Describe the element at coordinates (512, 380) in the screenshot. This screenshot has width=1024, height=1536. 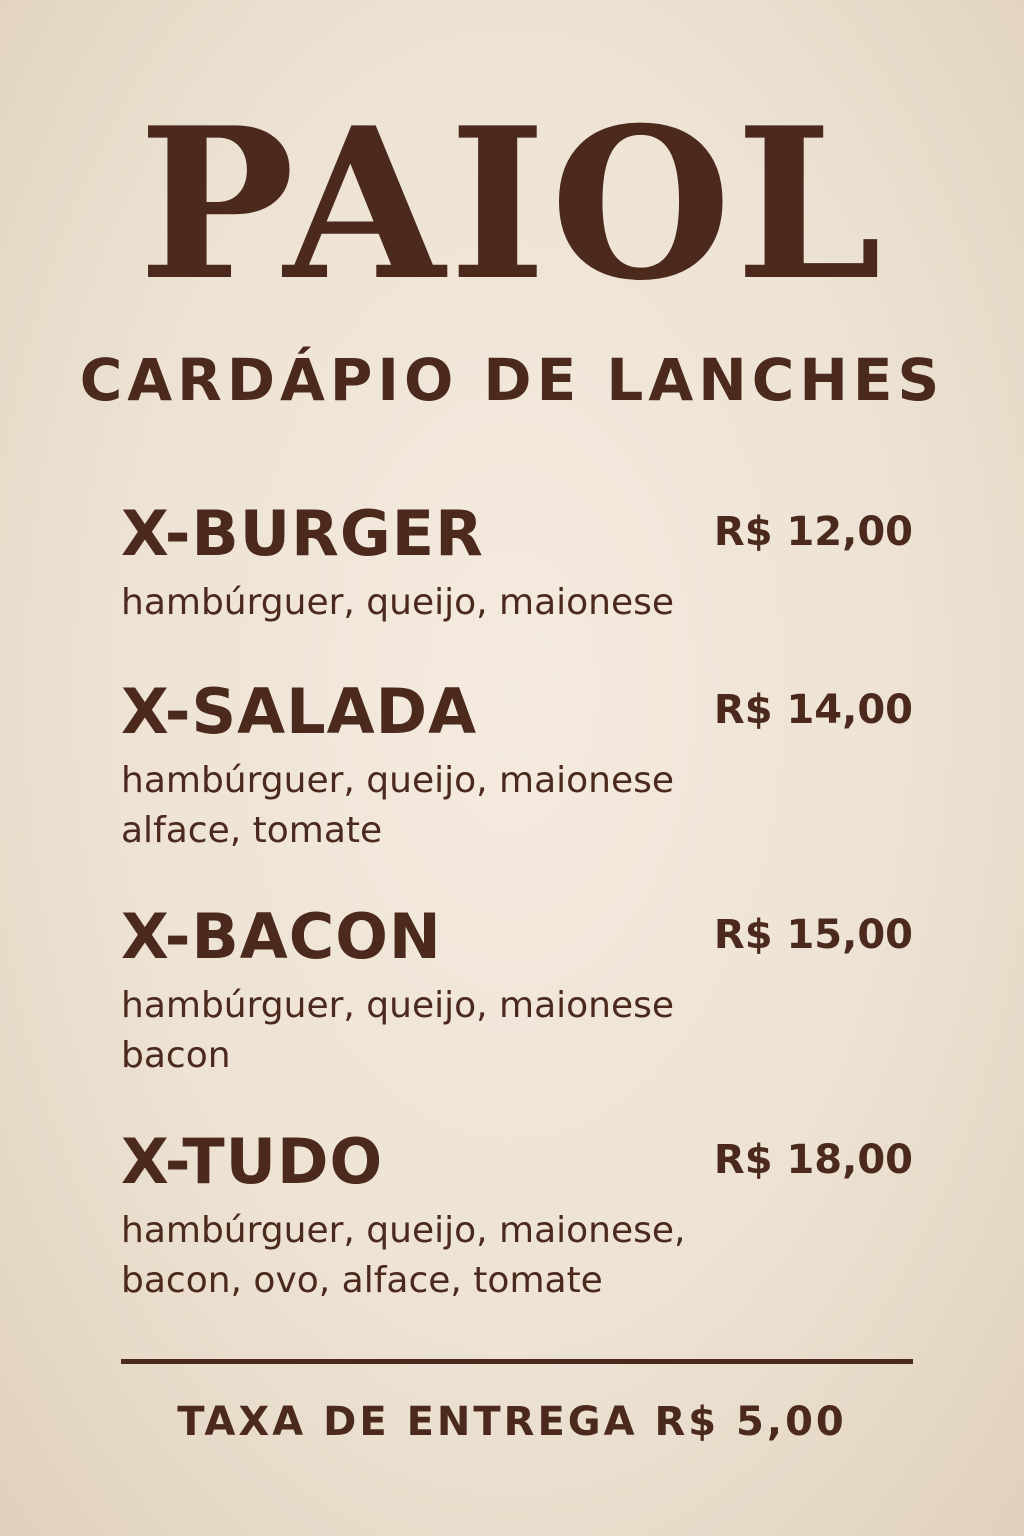
I see `menu-subtitle: CARDÁPIO DE LANCHES` at that location.